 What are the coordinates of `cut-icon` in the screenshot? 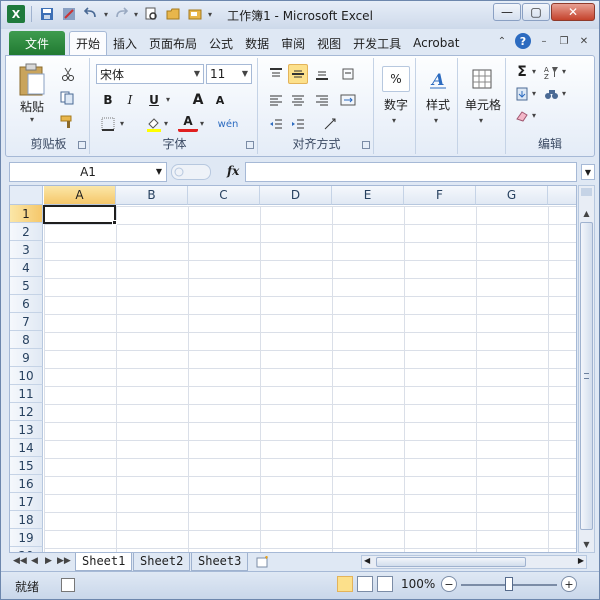 It's located at (68, 74).